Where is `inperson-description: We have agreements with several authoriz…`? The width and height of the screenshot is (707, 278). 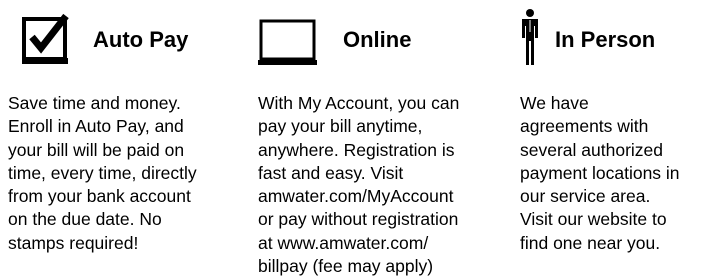 inperson-description: We have agreements with several authoriz… is located at coordinates (600, 173).